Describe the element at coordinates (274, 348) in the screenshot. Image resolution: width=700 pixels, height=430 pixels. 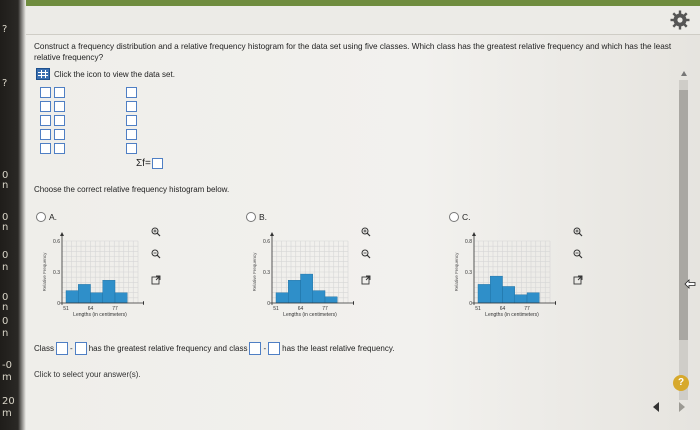
I see `least-class-upper-input` at that location.